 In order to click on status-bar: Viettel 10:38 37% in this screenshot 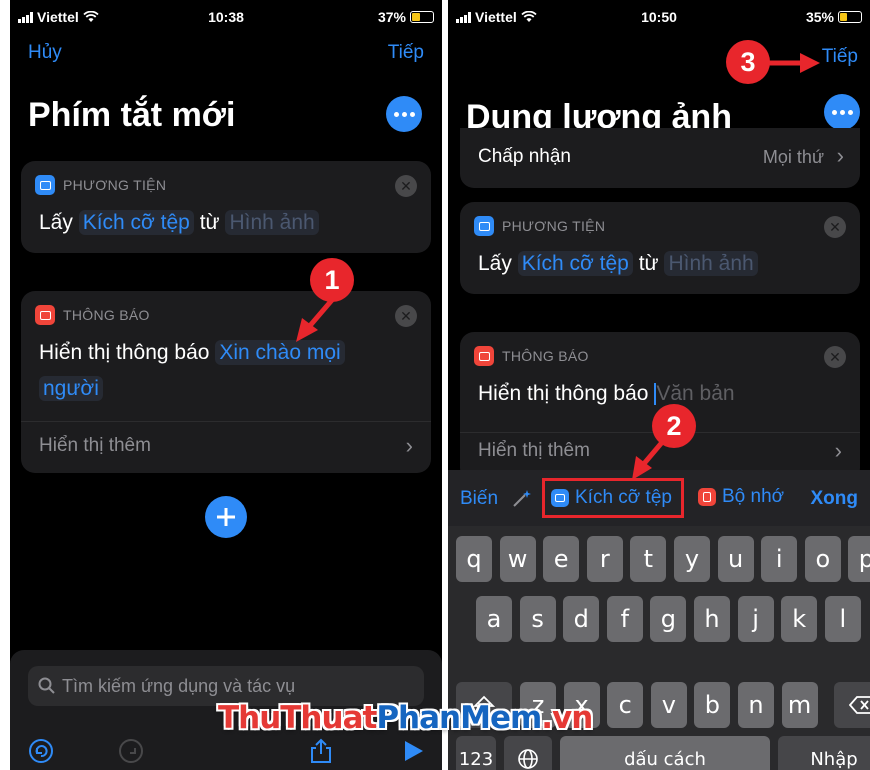, I will do `click(226, 17)`.